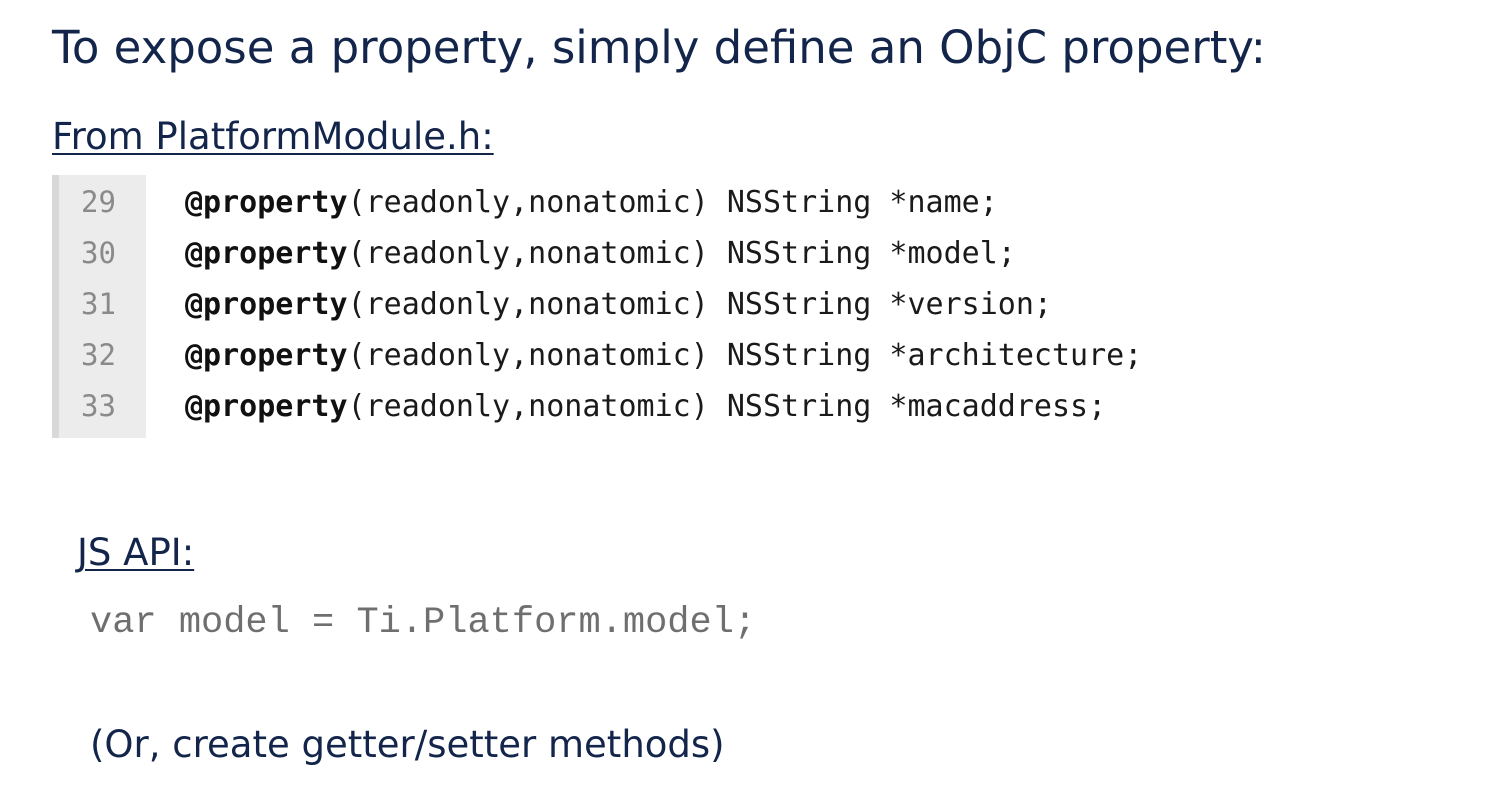 This screenshot has width=1500, height=794. Describe the element at coordinates (98, 355) in the screenshot. I see `line-number: 32` at that location.